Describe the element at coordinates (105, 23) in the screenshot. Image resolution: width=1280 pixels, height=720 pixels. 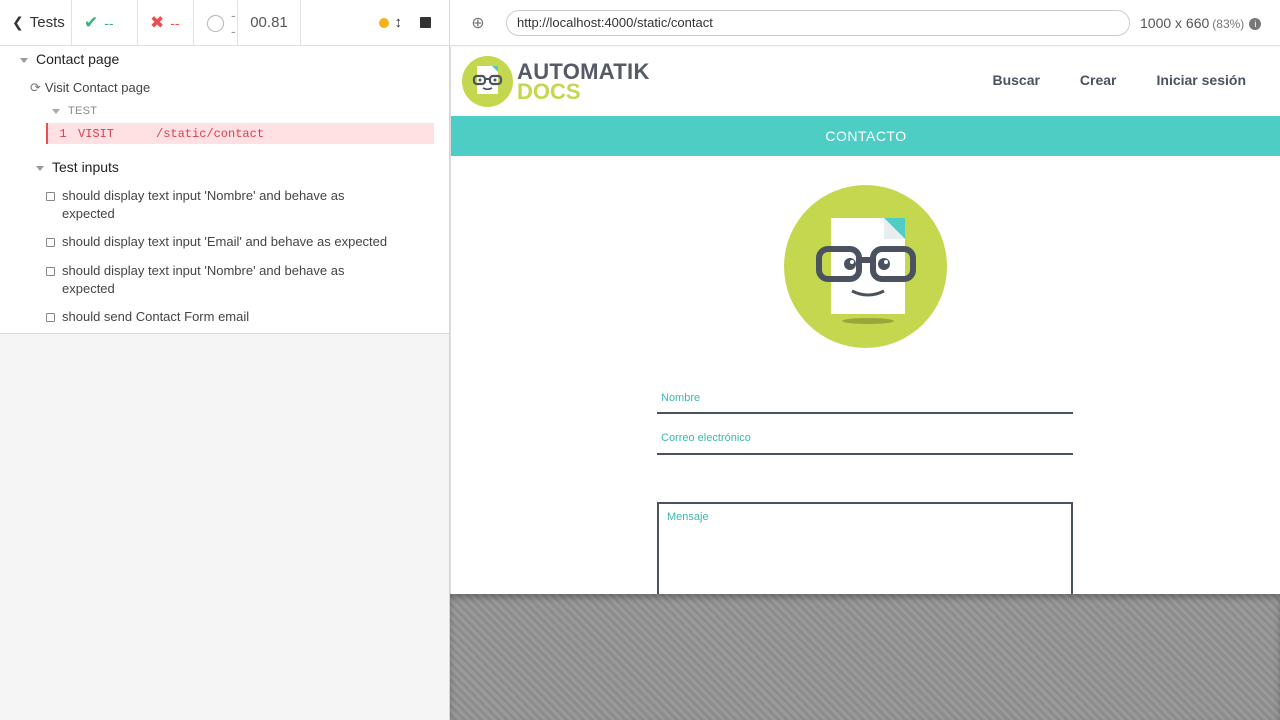
I see `passed-count: ✔ --` at that location.